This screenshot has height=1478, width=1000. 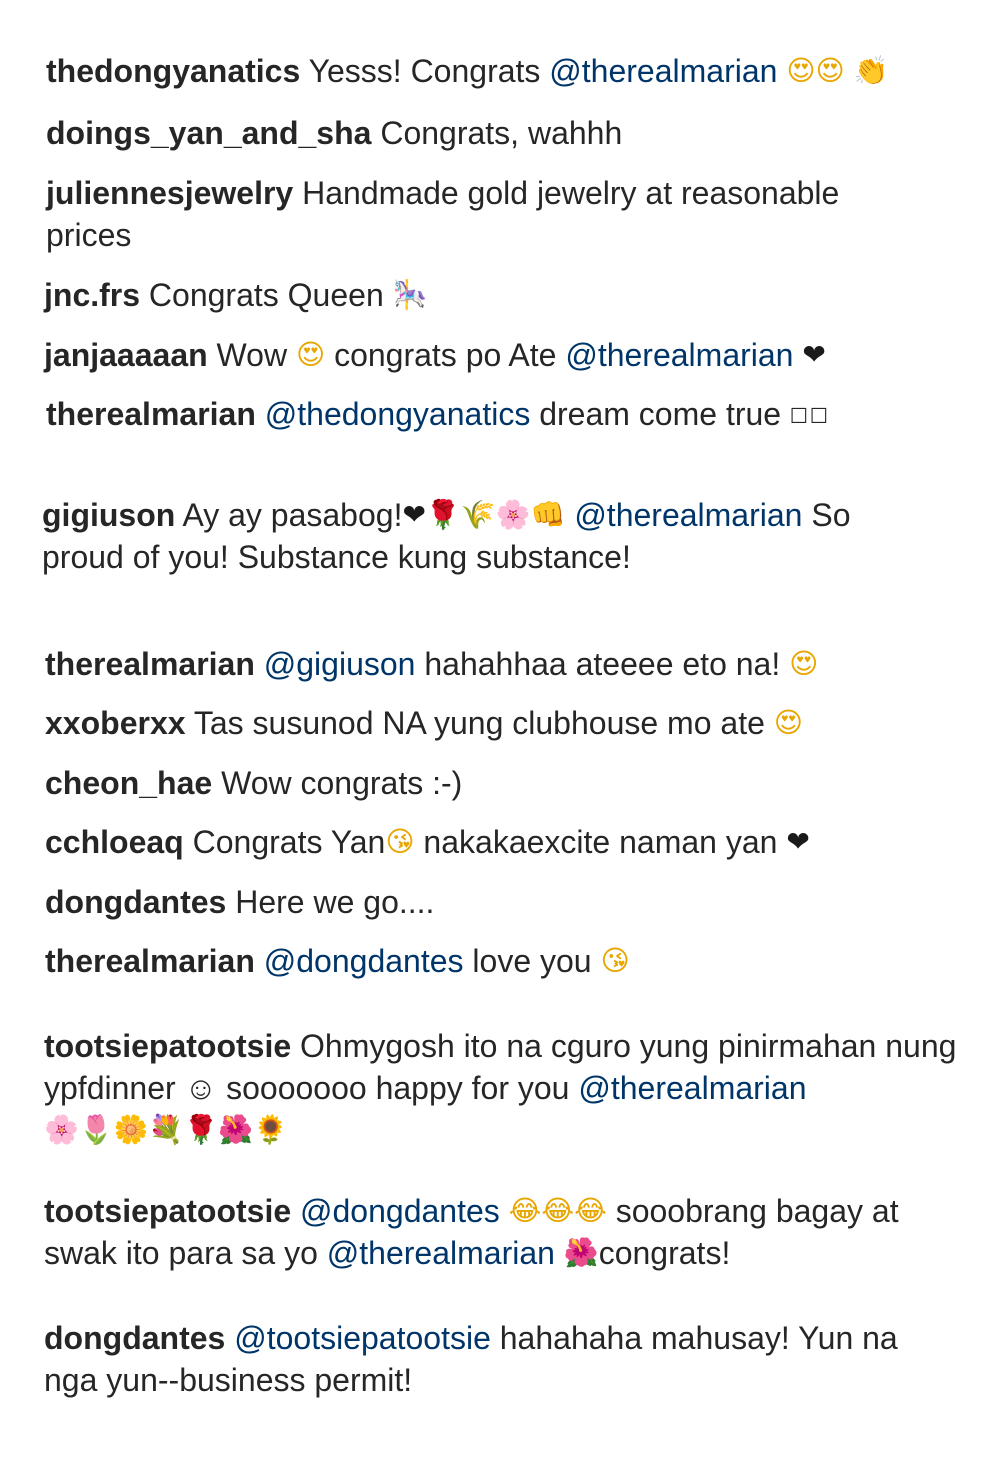 I want to click on comment: cheon_hae Wow congrats :-), so click(x=505, y=783).